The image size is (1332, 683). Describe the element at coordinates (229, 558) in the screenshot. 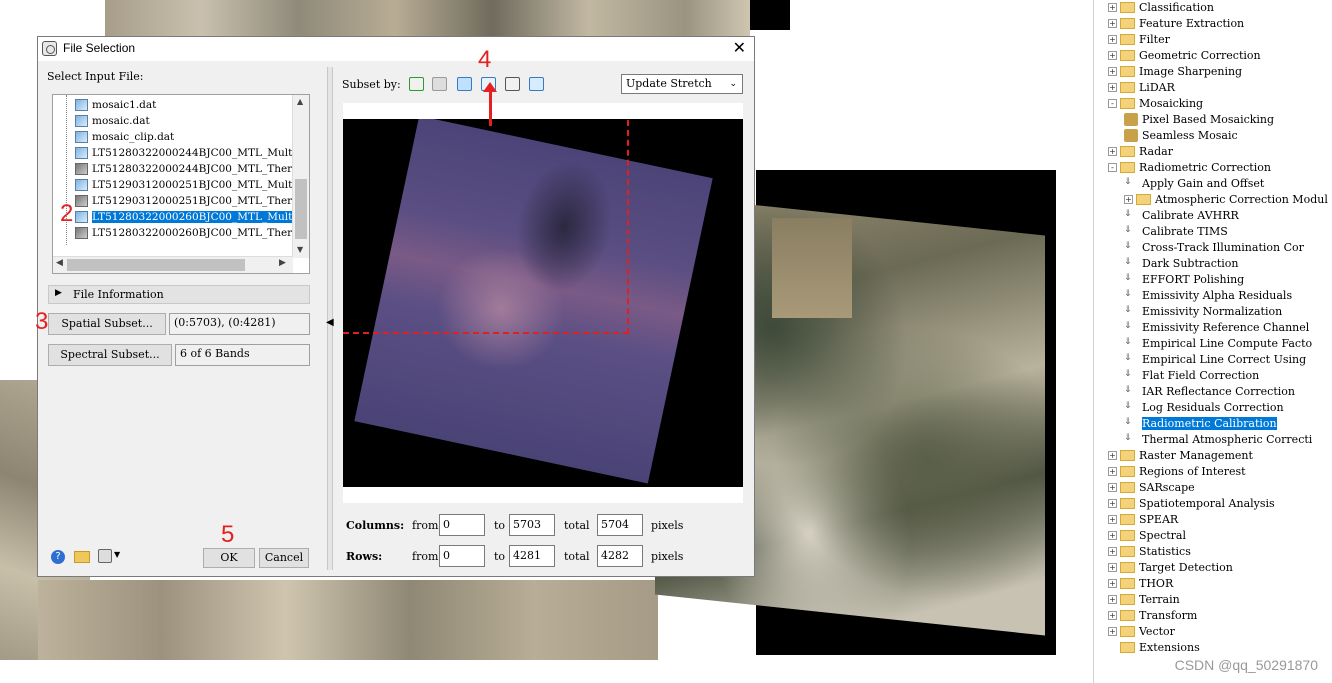

I see `ok-button: OK` at that location.